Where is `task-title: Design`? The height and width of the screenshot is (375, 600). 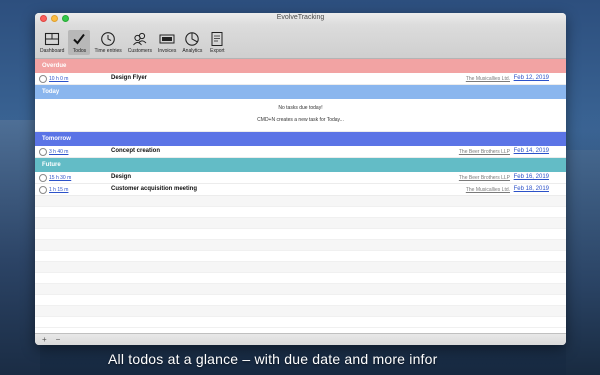 task-title: Design is located at coordinates (121, 177).